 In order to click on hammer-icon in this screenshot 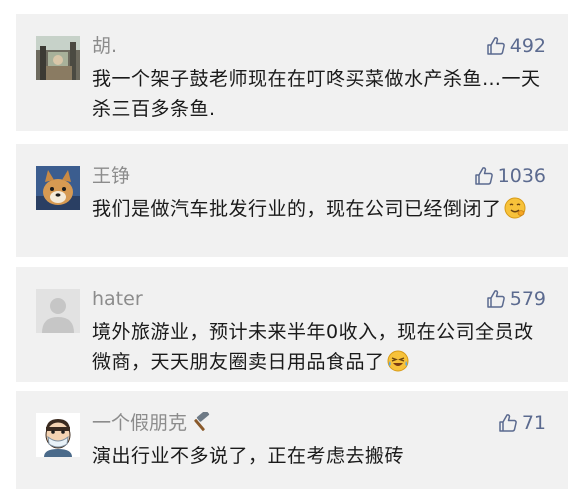, I will do `click(202, 421)`.